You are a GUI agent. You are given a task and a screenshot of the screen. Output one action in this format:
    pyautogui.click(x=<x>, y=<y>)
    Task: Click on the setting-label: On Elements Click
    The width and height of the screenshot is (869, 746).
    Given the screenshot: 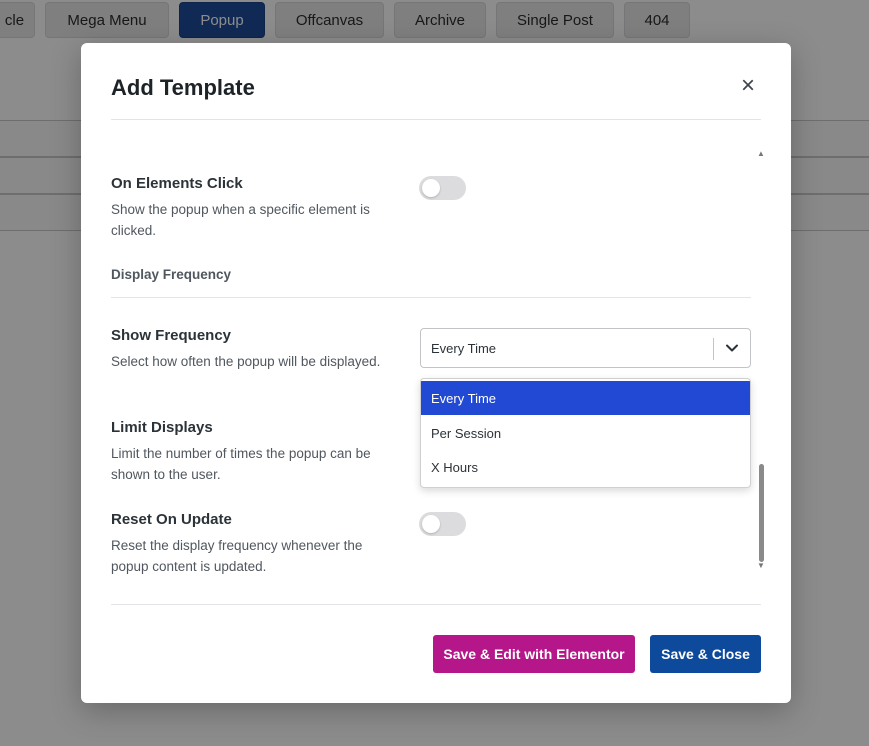 What is the action you would take?
    pyautogui.click(x=177, y=183)
    